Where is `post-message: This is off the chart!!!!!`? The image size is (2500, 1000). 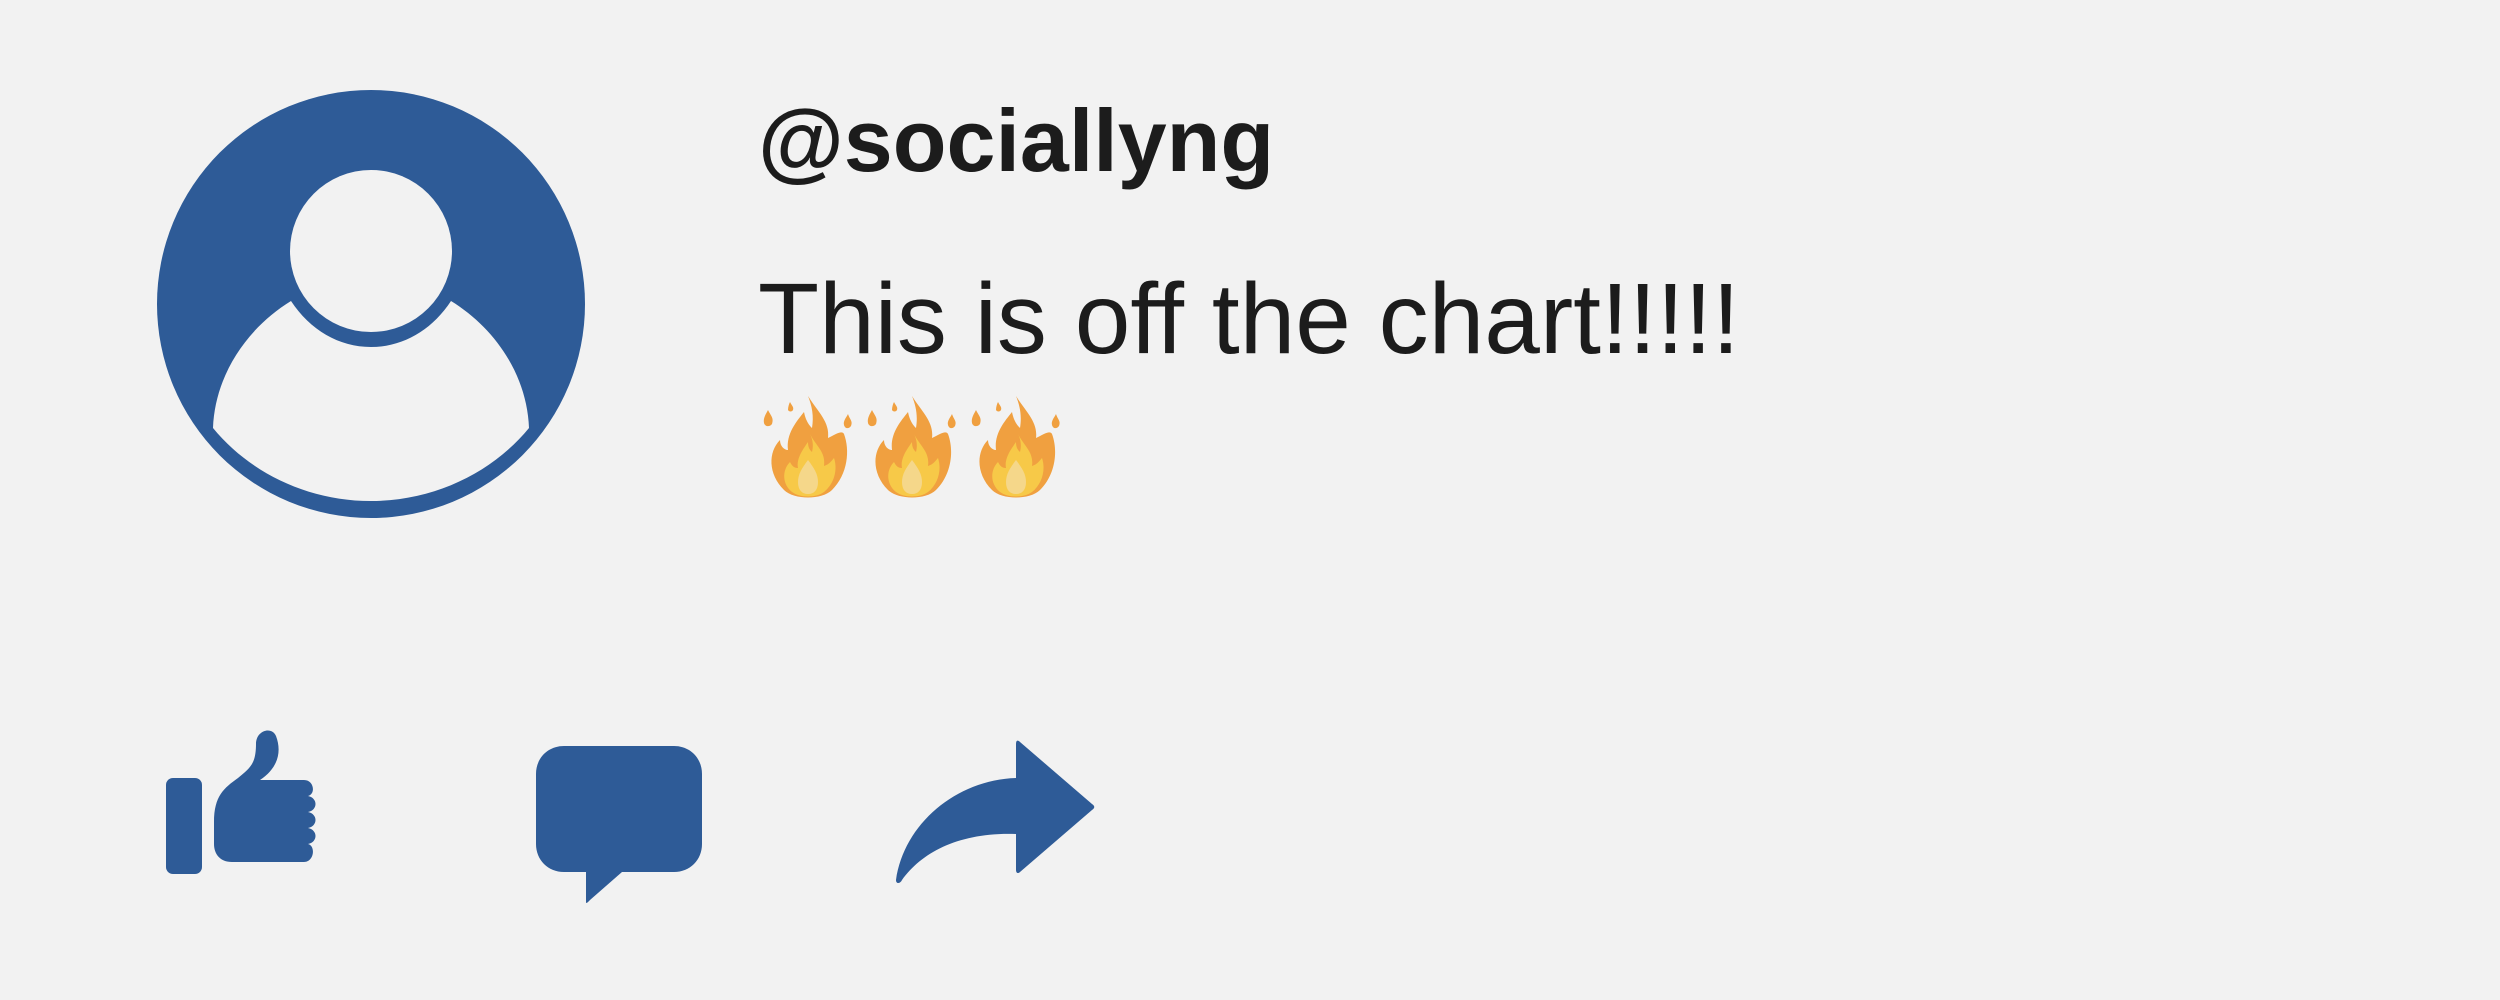
post-message: This is off the chart!!!!! is located at coordinates (1249, 319).